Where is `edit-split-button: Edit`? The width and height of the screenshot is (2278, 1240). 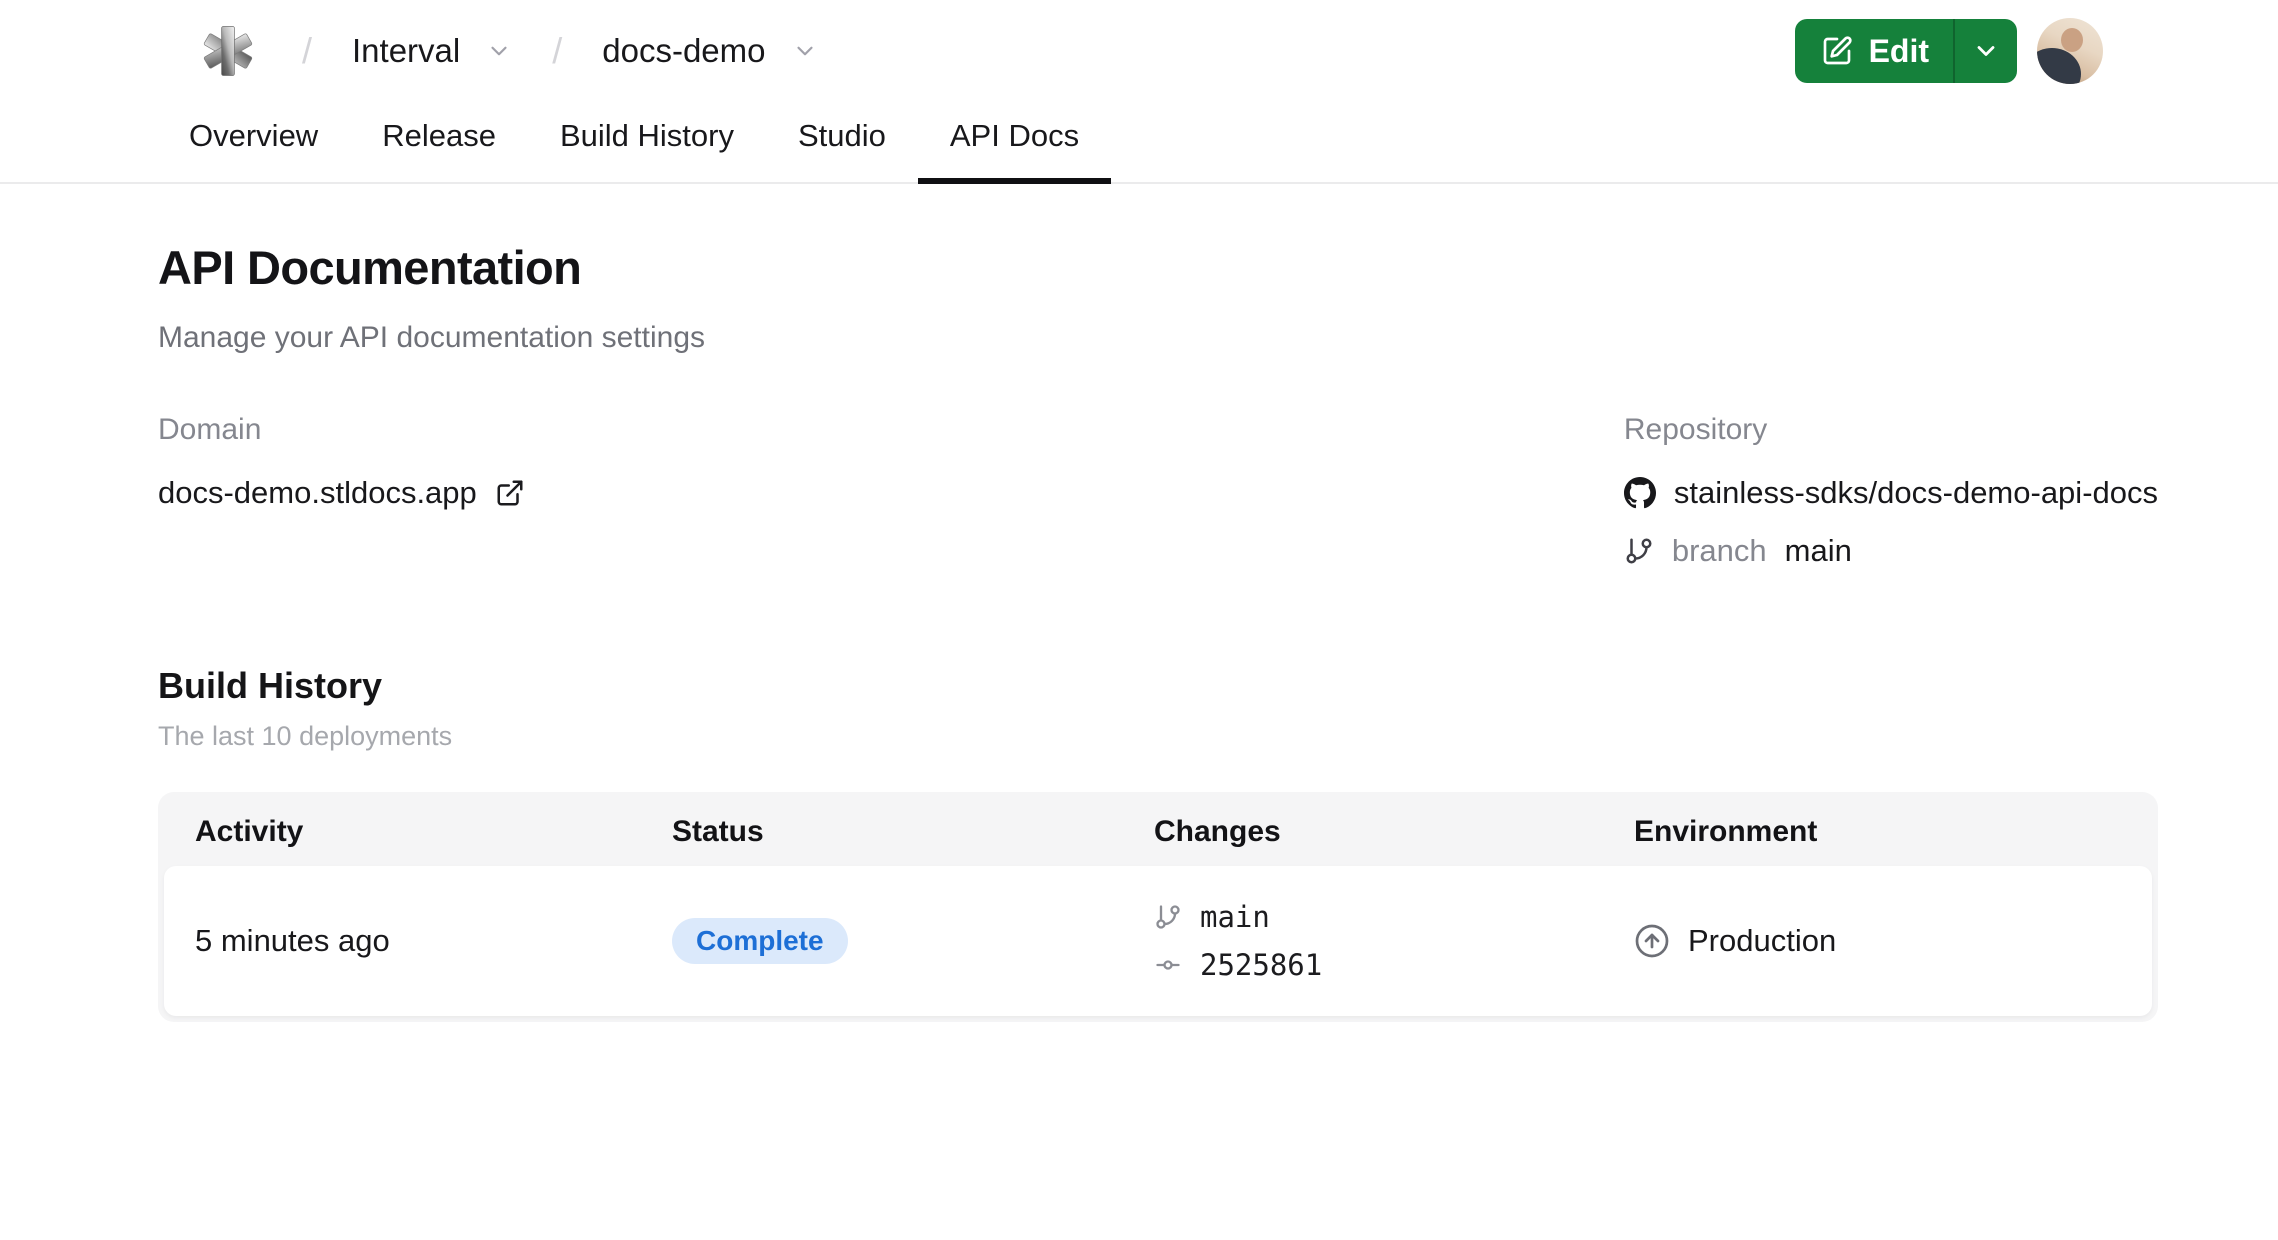 edit-split-button: Edit is located at coordinates (1905, 51).